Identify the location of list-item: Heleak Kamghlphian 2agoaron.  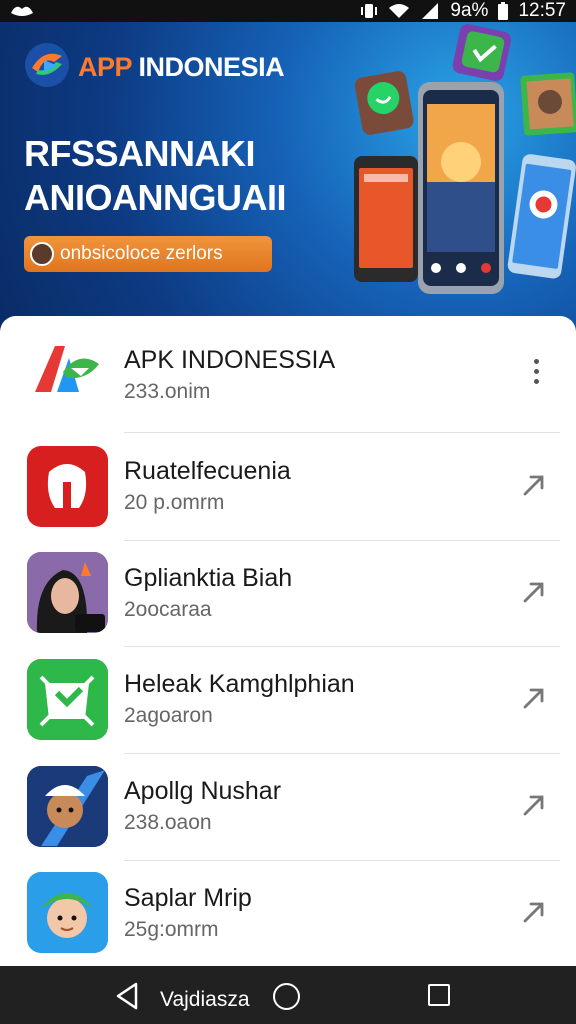
(288, 700).